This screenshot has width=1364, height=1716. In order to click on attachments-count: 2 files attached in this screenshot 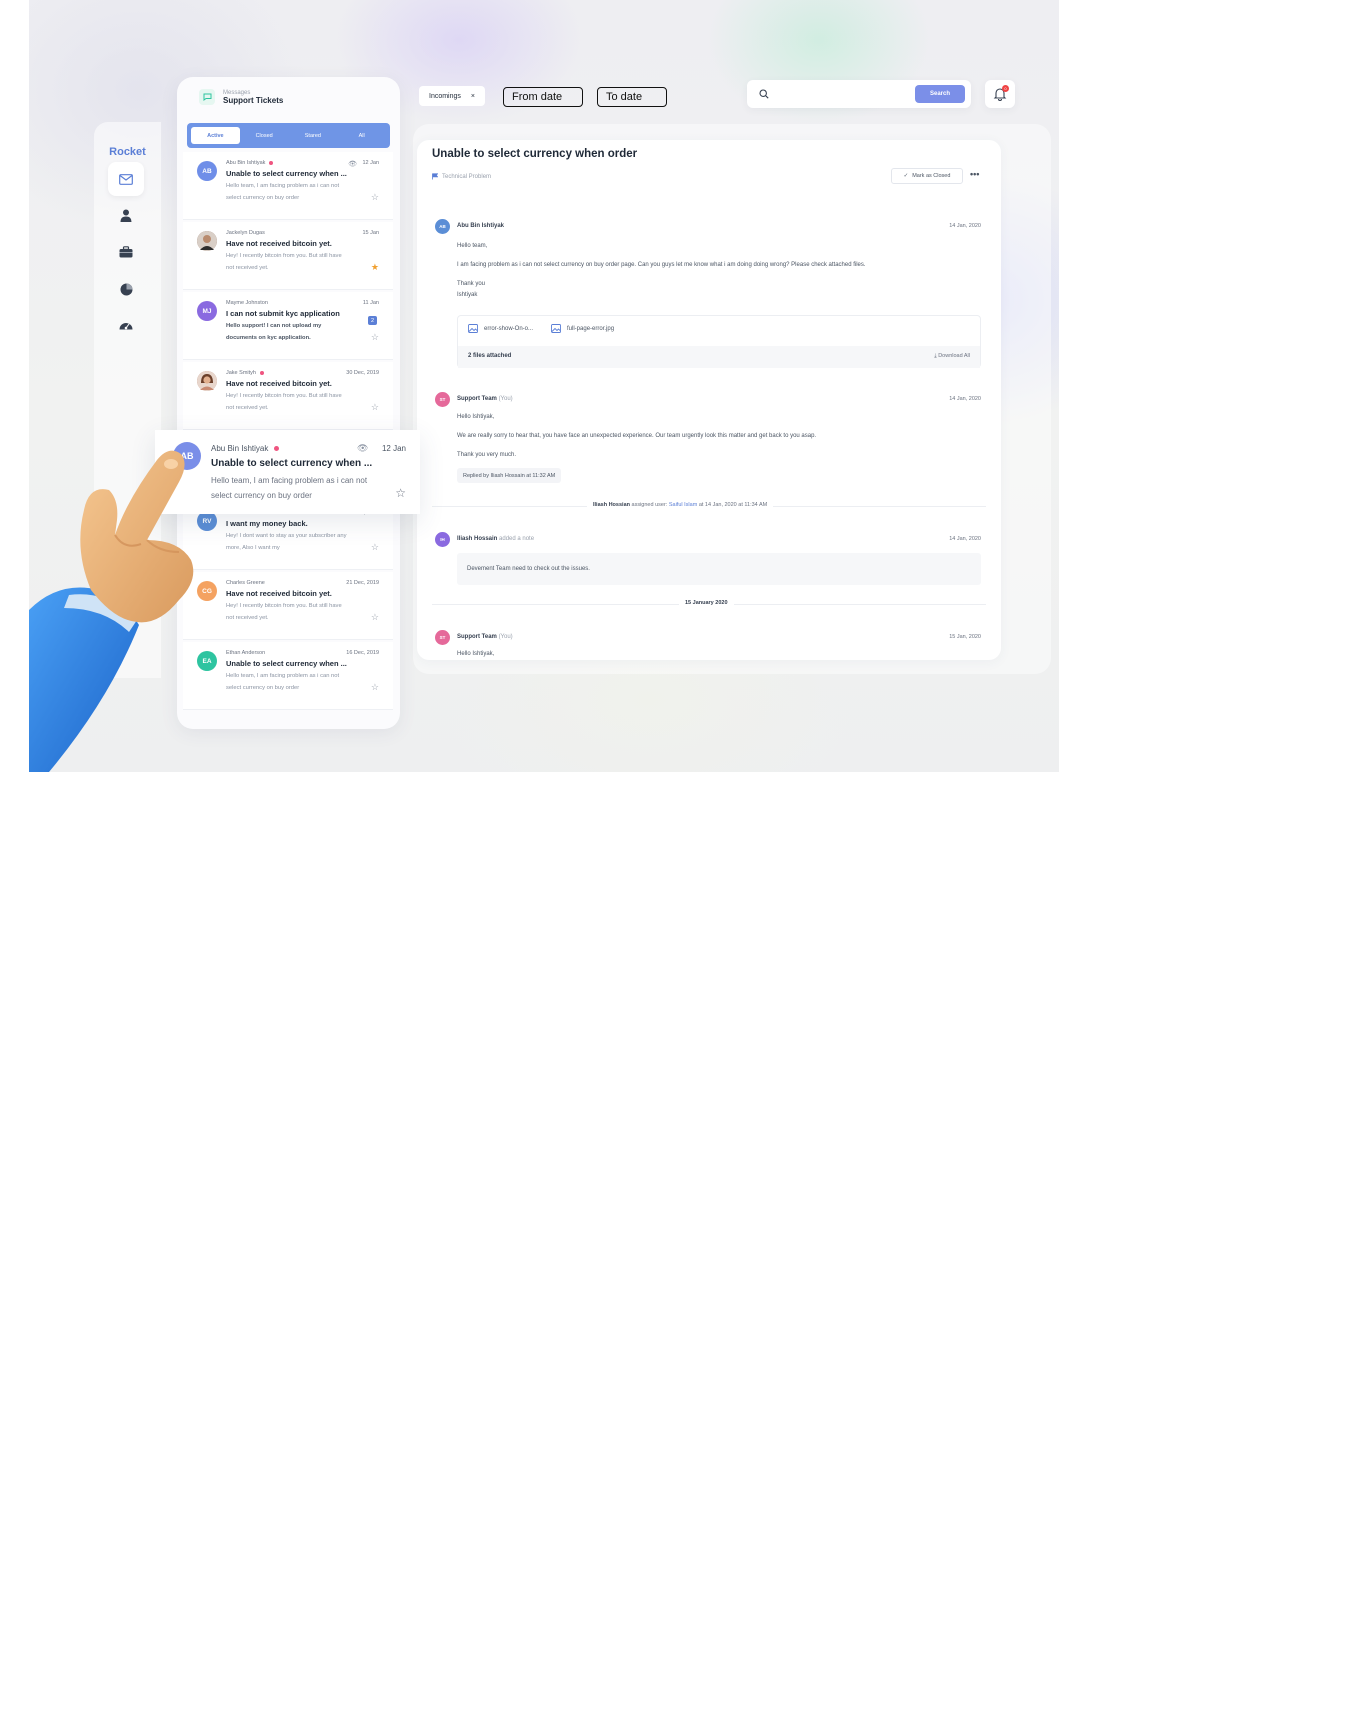, I will do `click(490, 356)`.